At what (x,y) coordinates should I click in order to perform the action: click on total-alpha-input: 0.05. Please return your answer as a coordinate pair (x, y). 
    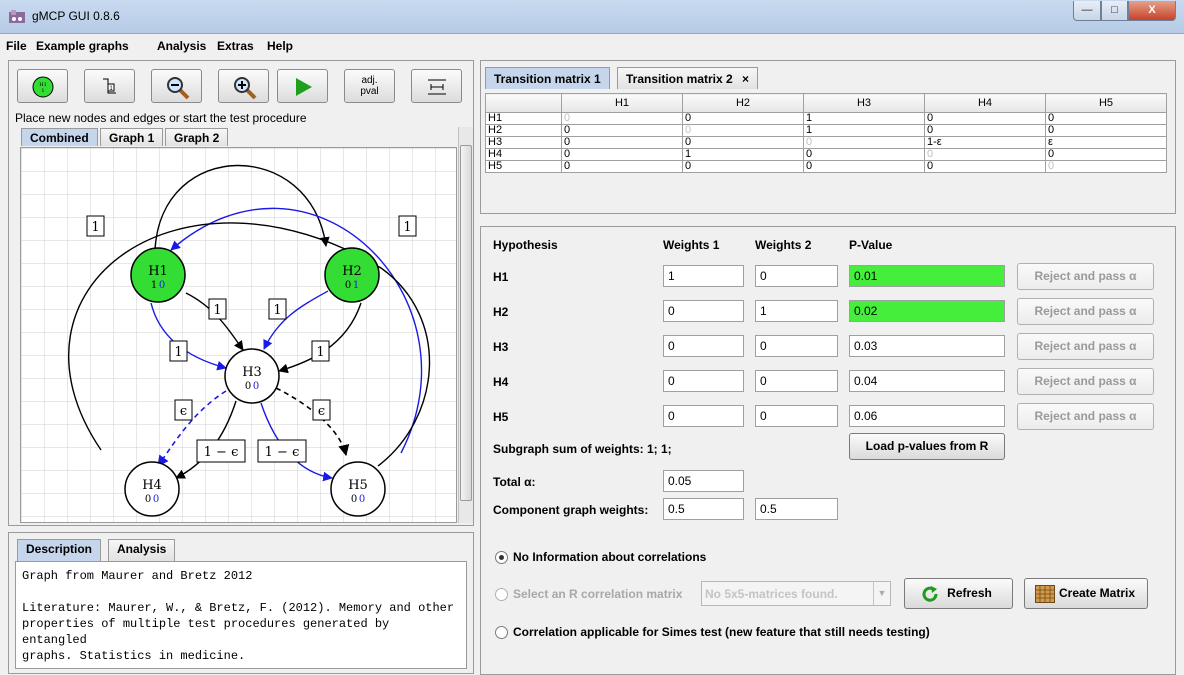
    Looking at the image, I should click on (703, 481).